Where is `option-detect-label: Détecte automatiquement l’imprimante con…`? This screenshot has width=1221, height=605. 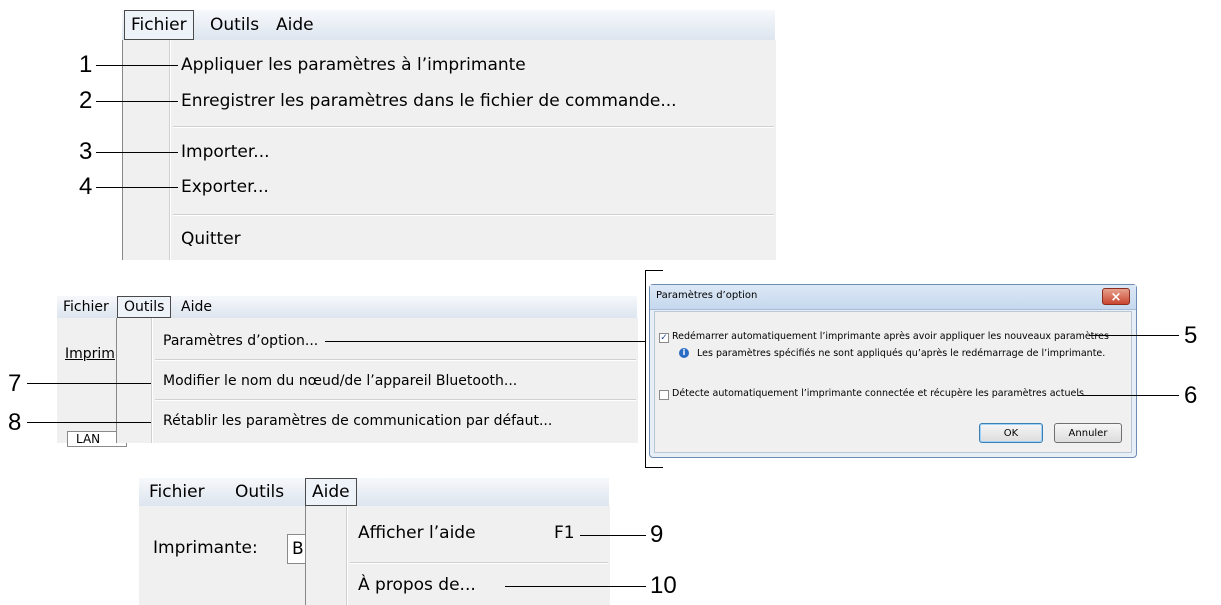
option-detect-label: Détecte automatiquement l’imprimante con… is located at coordinates (878, 393).